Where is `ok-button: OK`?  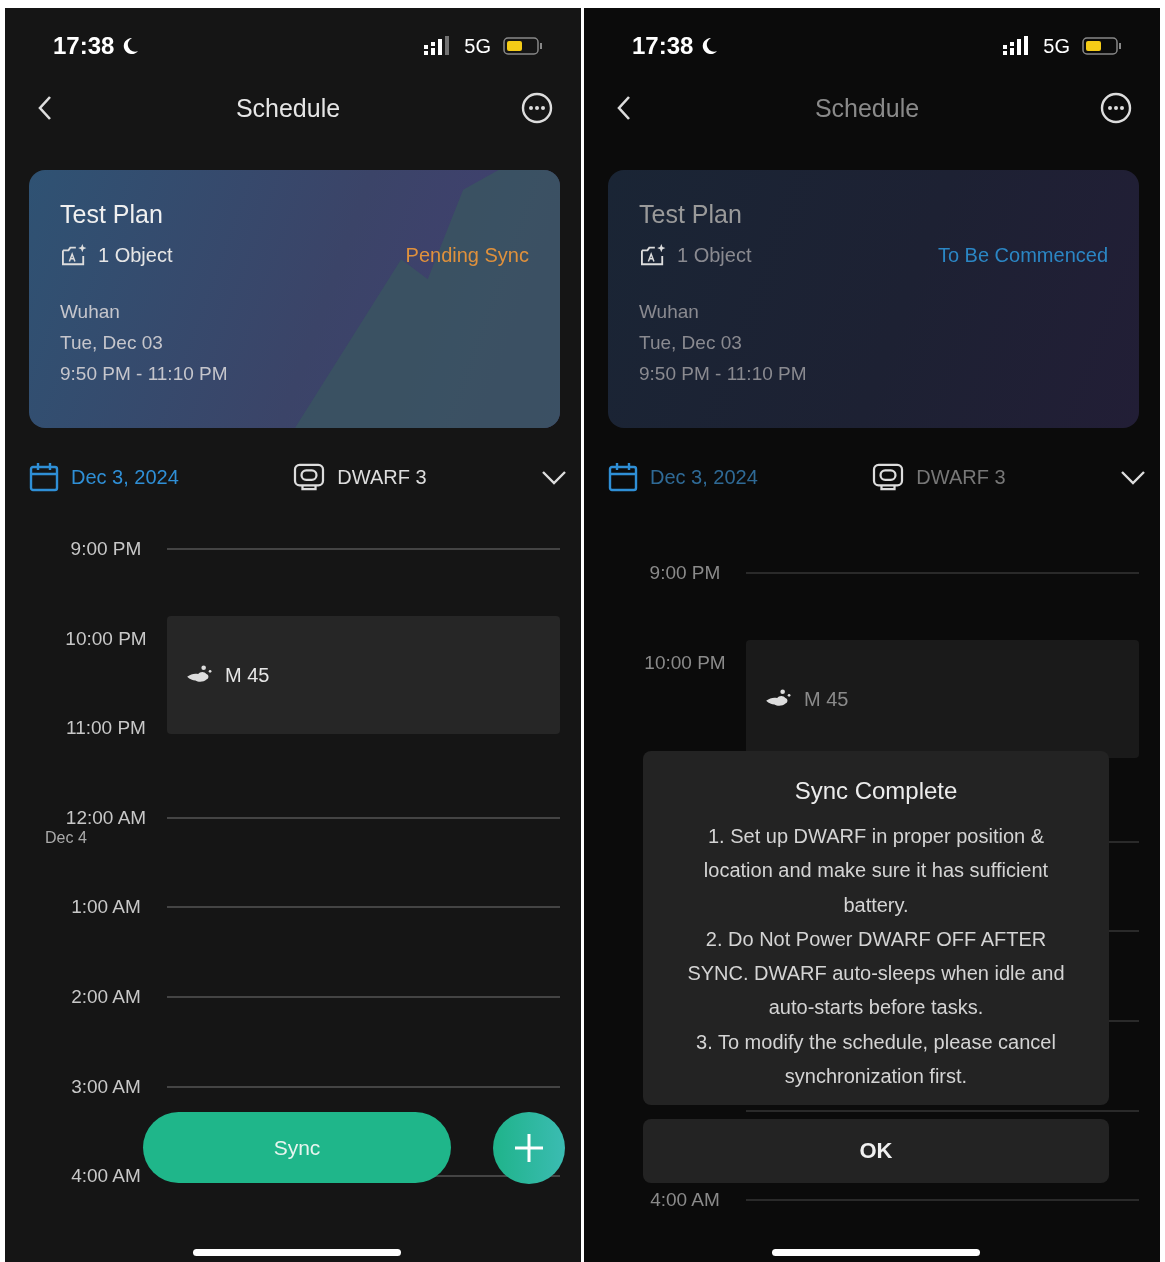
ok-button: OK is located at coordinates (876, 1151).